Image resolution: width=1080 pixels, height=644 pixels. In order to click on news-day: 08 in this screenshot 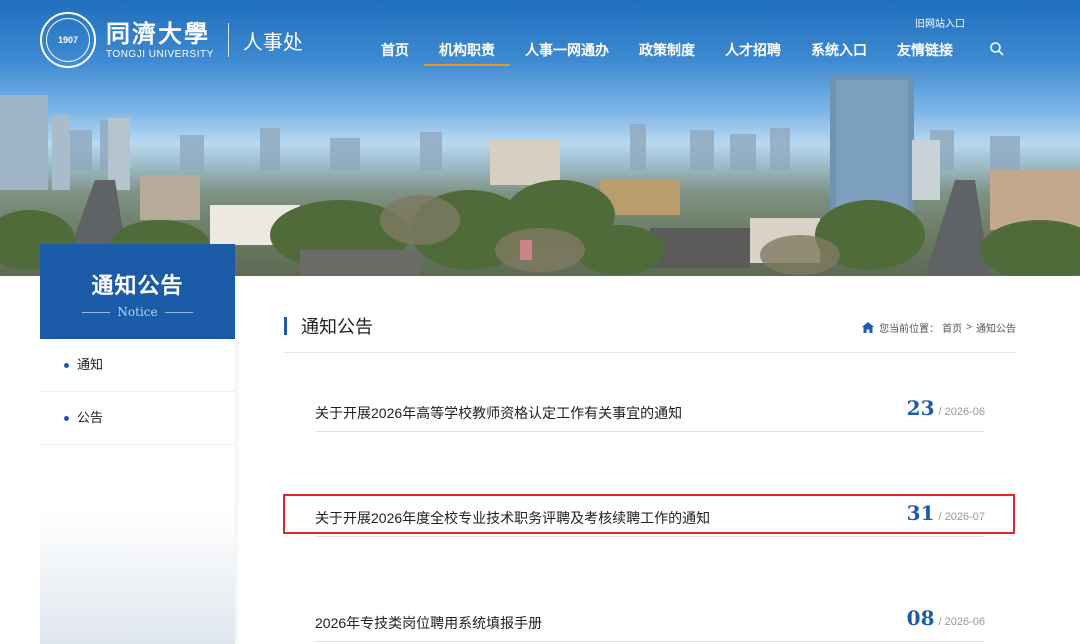, I will do `click(920, 618)`.